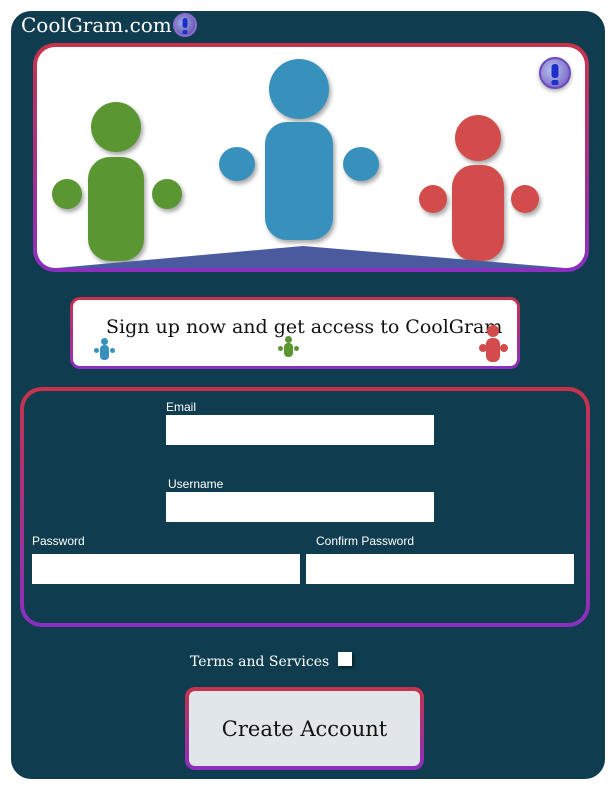 This screenshot has width=615, height=787. What do you see at coordinates (311, 257) in the screenshot?
I see `stage-platform-shape` at bounding box center [311, 257].